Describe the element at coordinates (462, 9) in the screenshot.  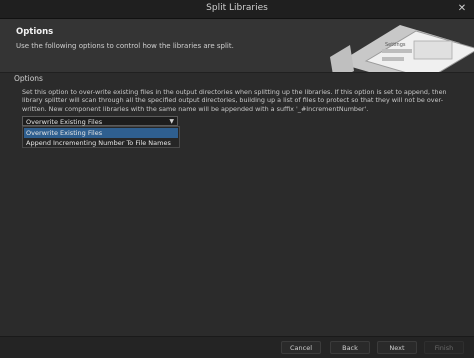
I see `close-icon: ✕` at that location.